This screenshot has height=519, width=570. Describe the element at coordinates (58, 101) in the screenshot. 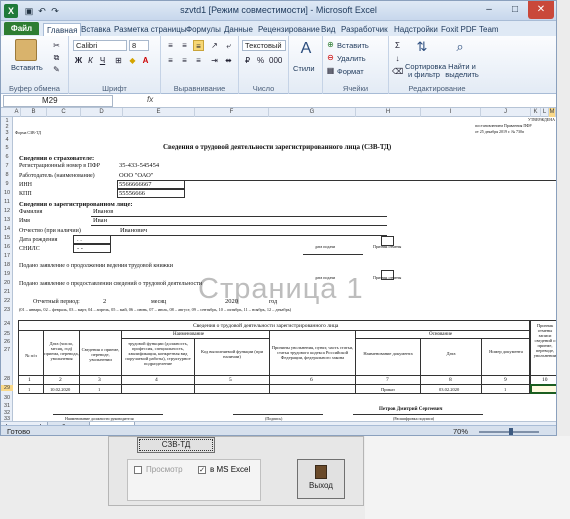

I see `name-box: M29` at that location.